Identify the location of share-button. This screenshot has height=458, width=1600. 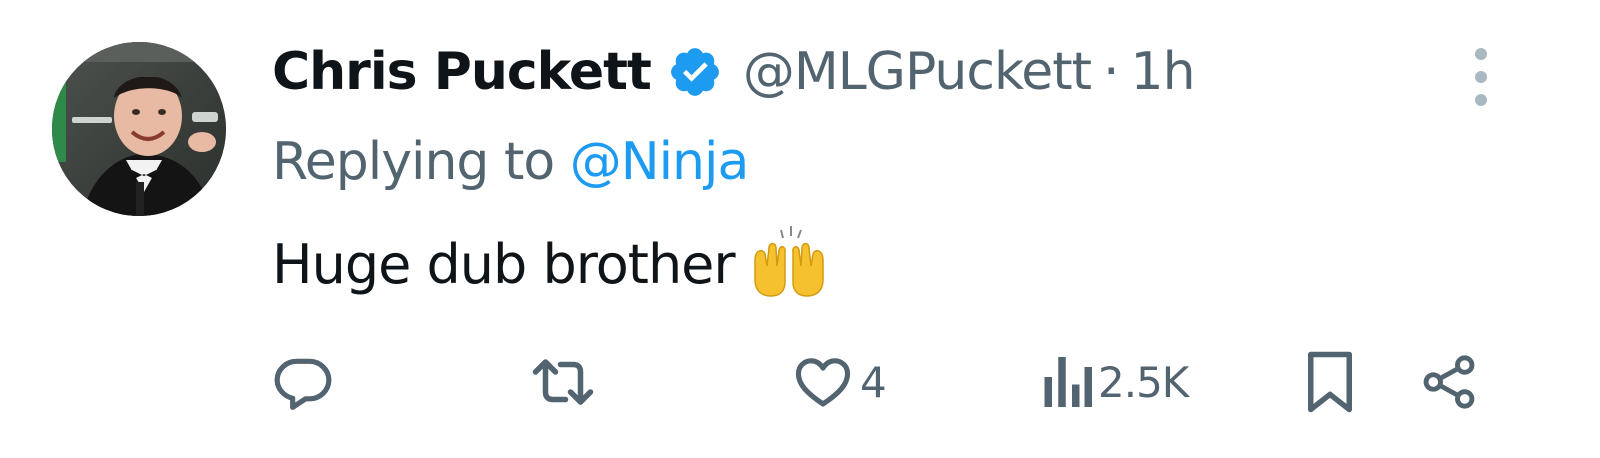
(1449, 382).